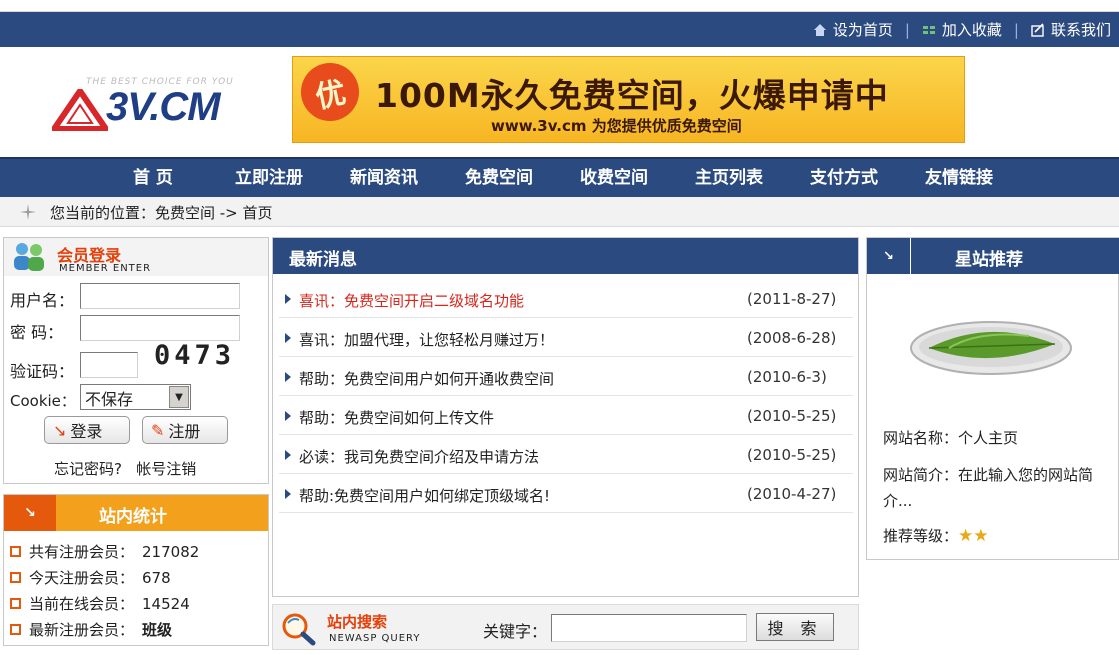 Image resolution: width=1119 pixels, height=655 pixels. Describe the element at coordinates (566, 299) in the screenshot. I see `news-item: 喜讯：免费空间开启二级域名功能 (2011-8-27)` at that location.